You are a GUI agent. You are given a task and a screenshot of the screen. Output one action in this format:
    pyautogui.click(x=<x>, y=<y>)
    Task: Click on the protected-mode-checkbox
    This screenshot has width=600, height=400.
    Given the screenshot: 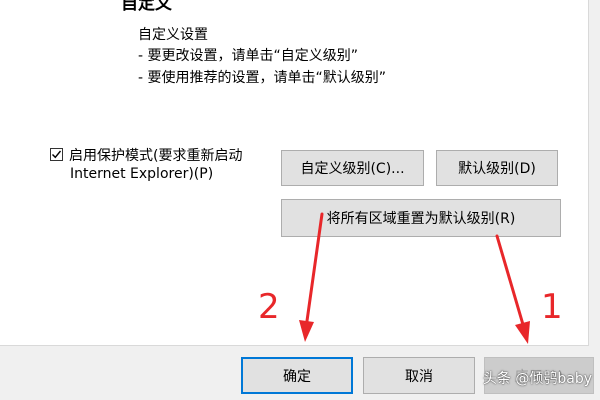 What is the action you would take?
    pyautogui.click(x=56, y=154)
    